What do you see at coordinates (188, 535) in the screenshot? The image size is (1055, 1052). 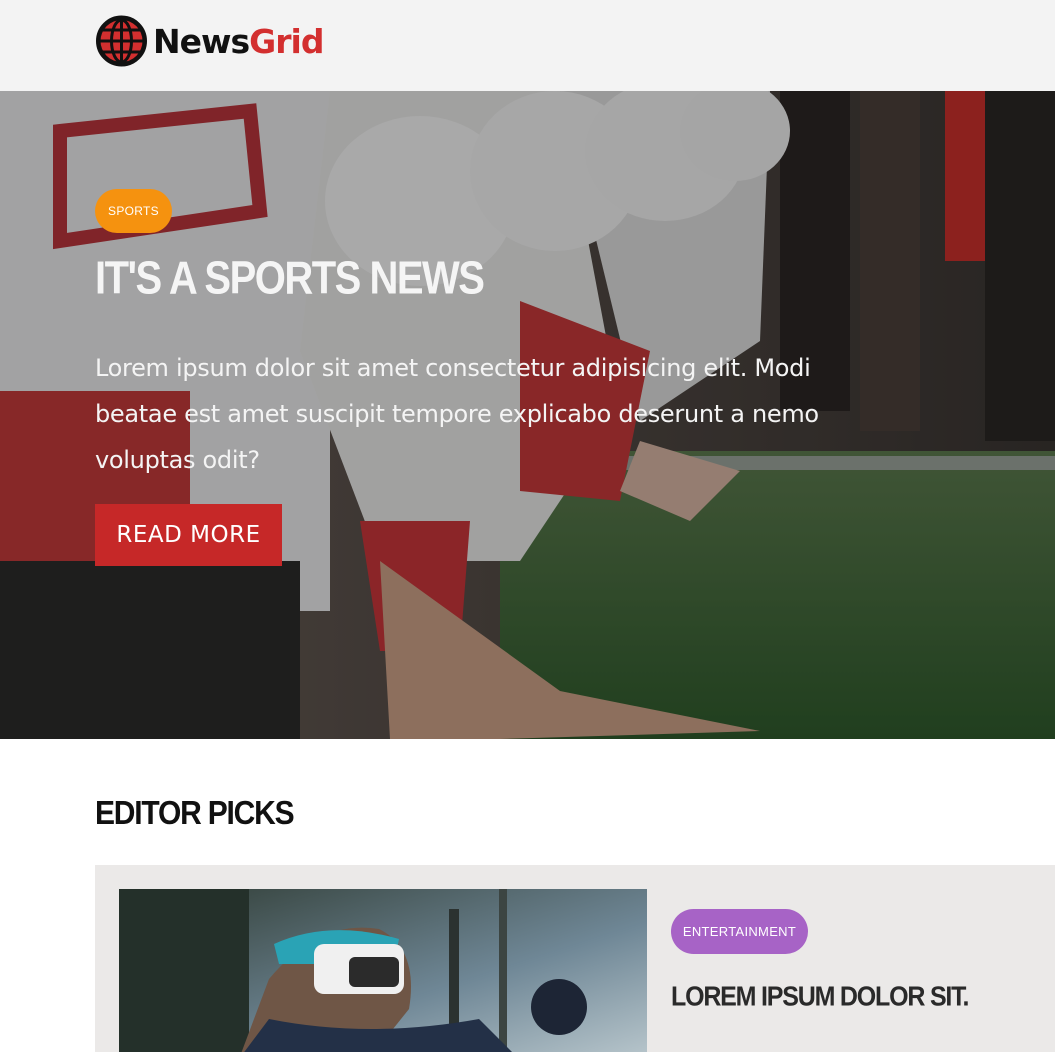 I see `read-more-button: READ MORE` at bounding box center [188, 535].